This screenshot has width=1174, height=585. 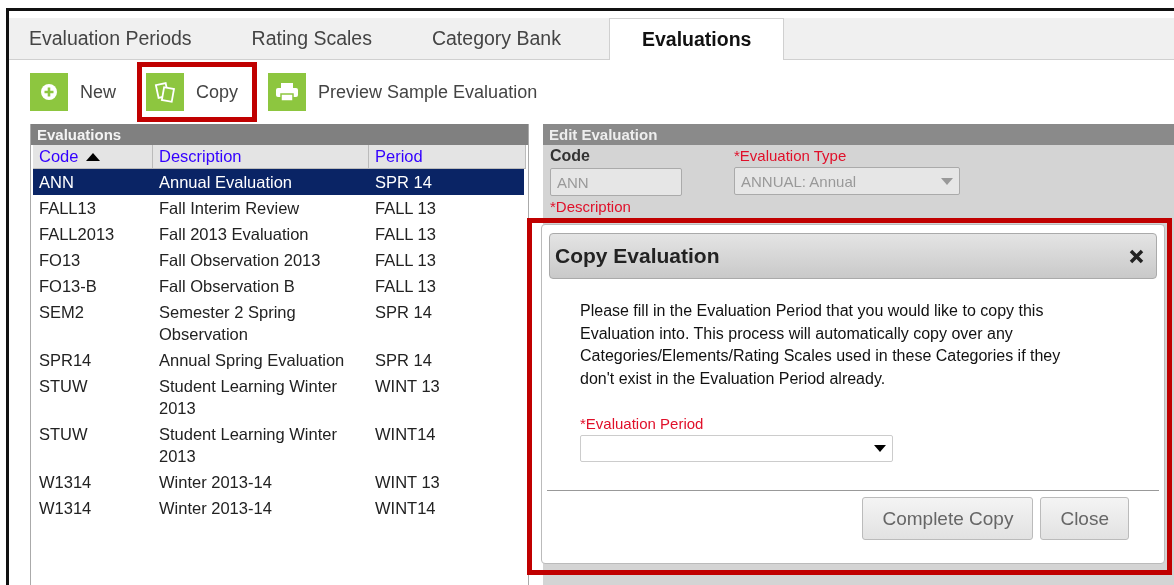 What do you see at coordinates (1084, 518) in the screenshot?
I see `dialog-button: Close` at bounding box center [1084, 518].